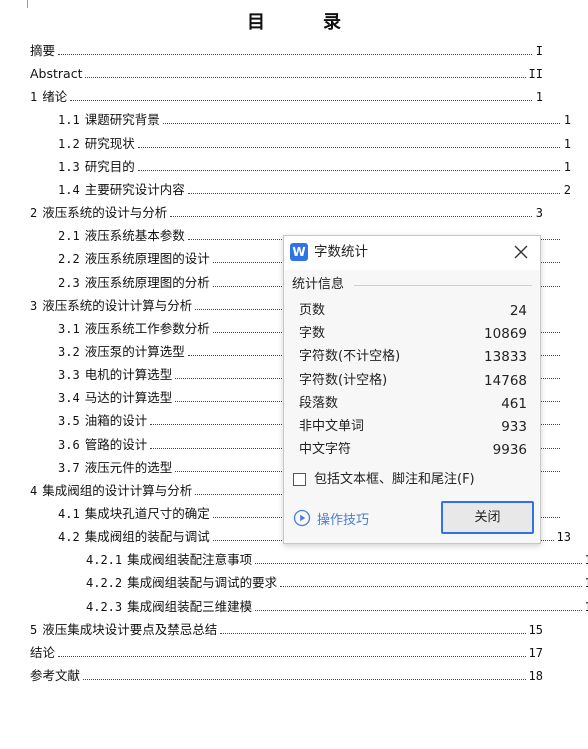 Image resolution: width=588 pixels, height=749 pixels. What do you see at coordinates (69, 120) in the screenshot?
I see `toc-entry-number: 1.1` at bounding box center [69, 120].